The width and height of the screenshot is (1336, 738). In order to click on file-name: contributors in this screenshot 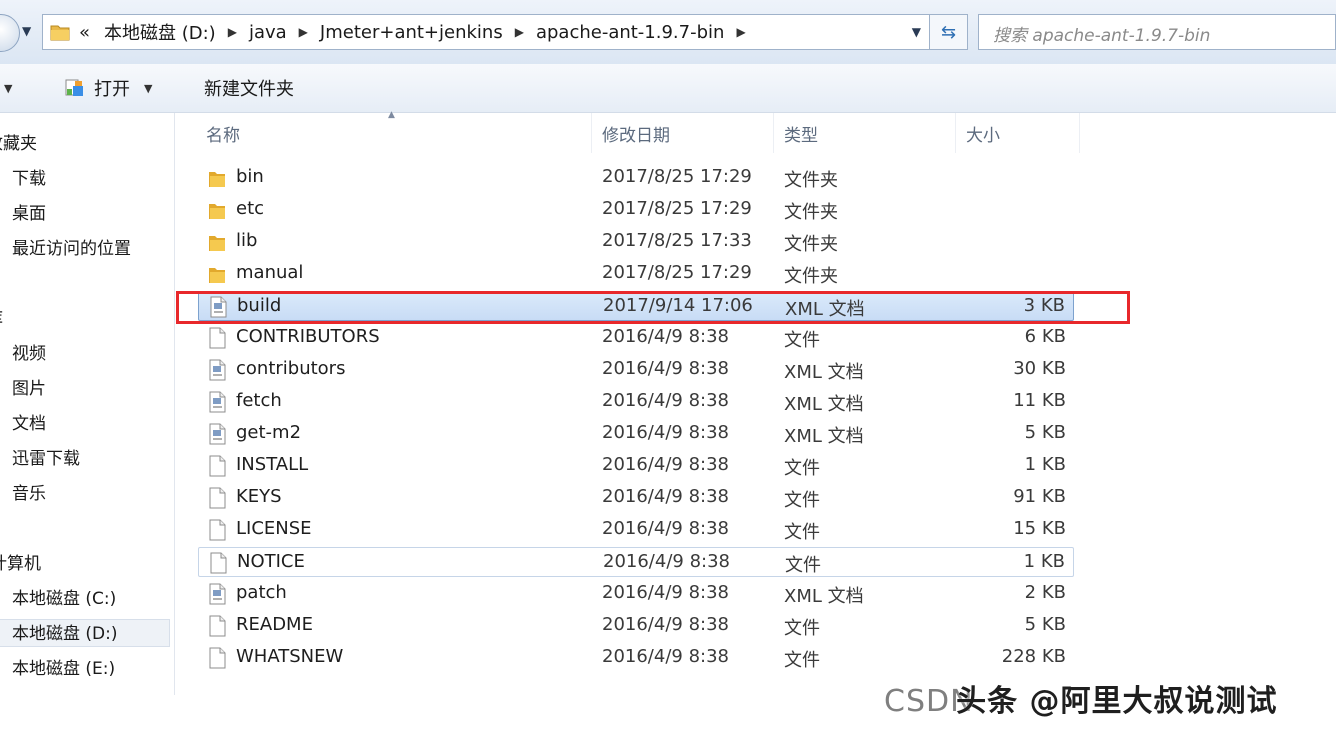, I will do `click(291, 368)`.